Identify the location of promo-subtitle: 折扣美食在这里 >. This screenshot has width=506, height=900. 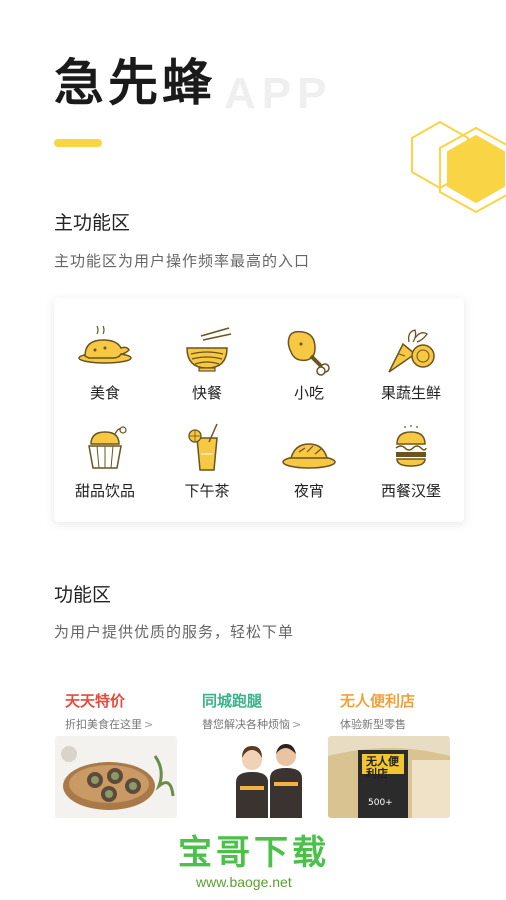
(109, 724).